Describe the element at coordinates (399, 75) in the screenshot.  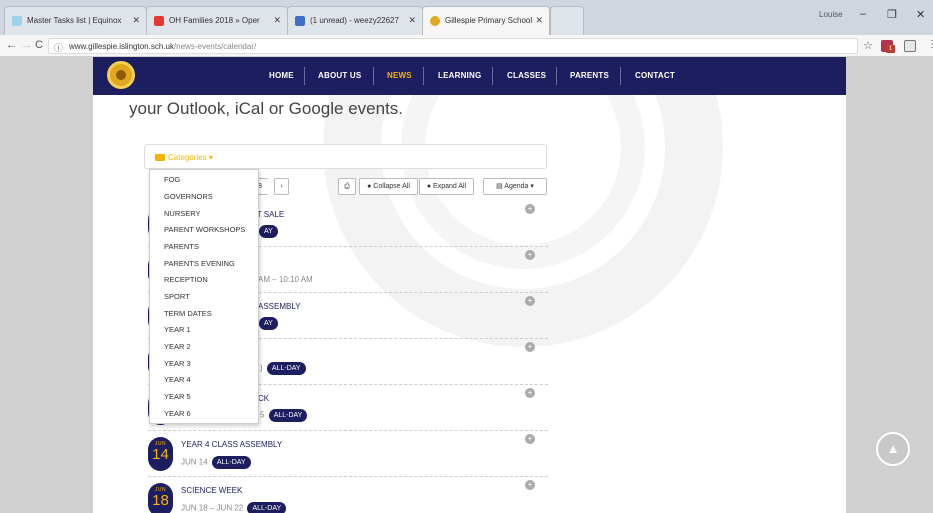
I see `nav-news: NEWS` at that location.